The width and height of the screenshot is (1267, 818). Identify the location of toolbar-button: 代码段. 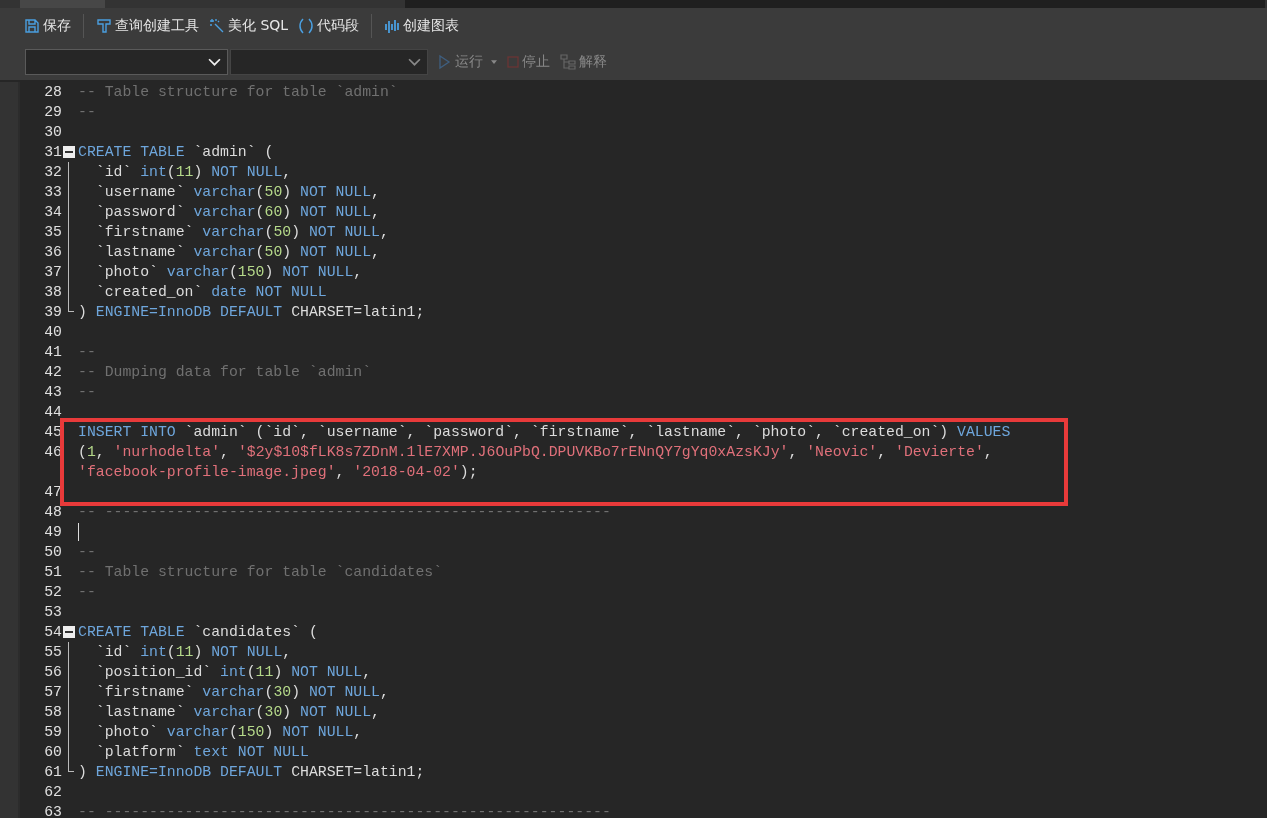
(329, 26).